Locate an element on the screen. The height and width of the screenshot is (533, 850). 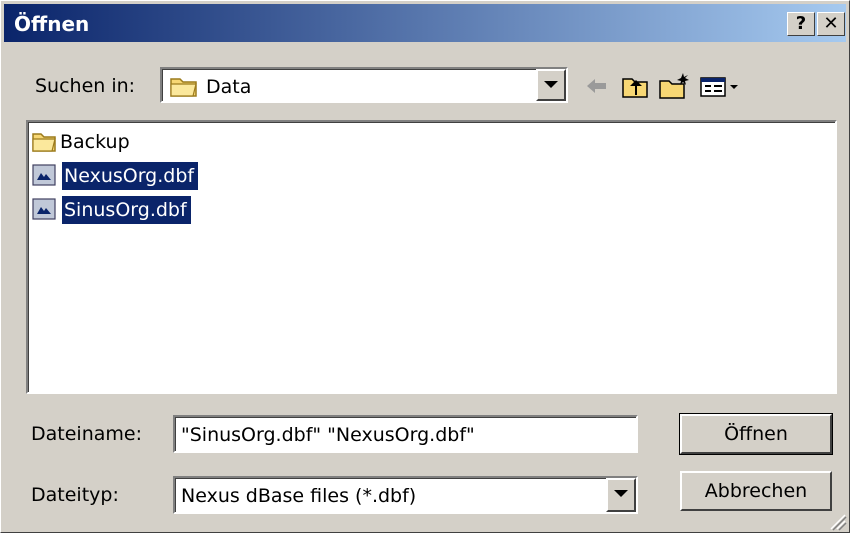
filetype-label: Dateityp: is located at coordinates (75, 495).